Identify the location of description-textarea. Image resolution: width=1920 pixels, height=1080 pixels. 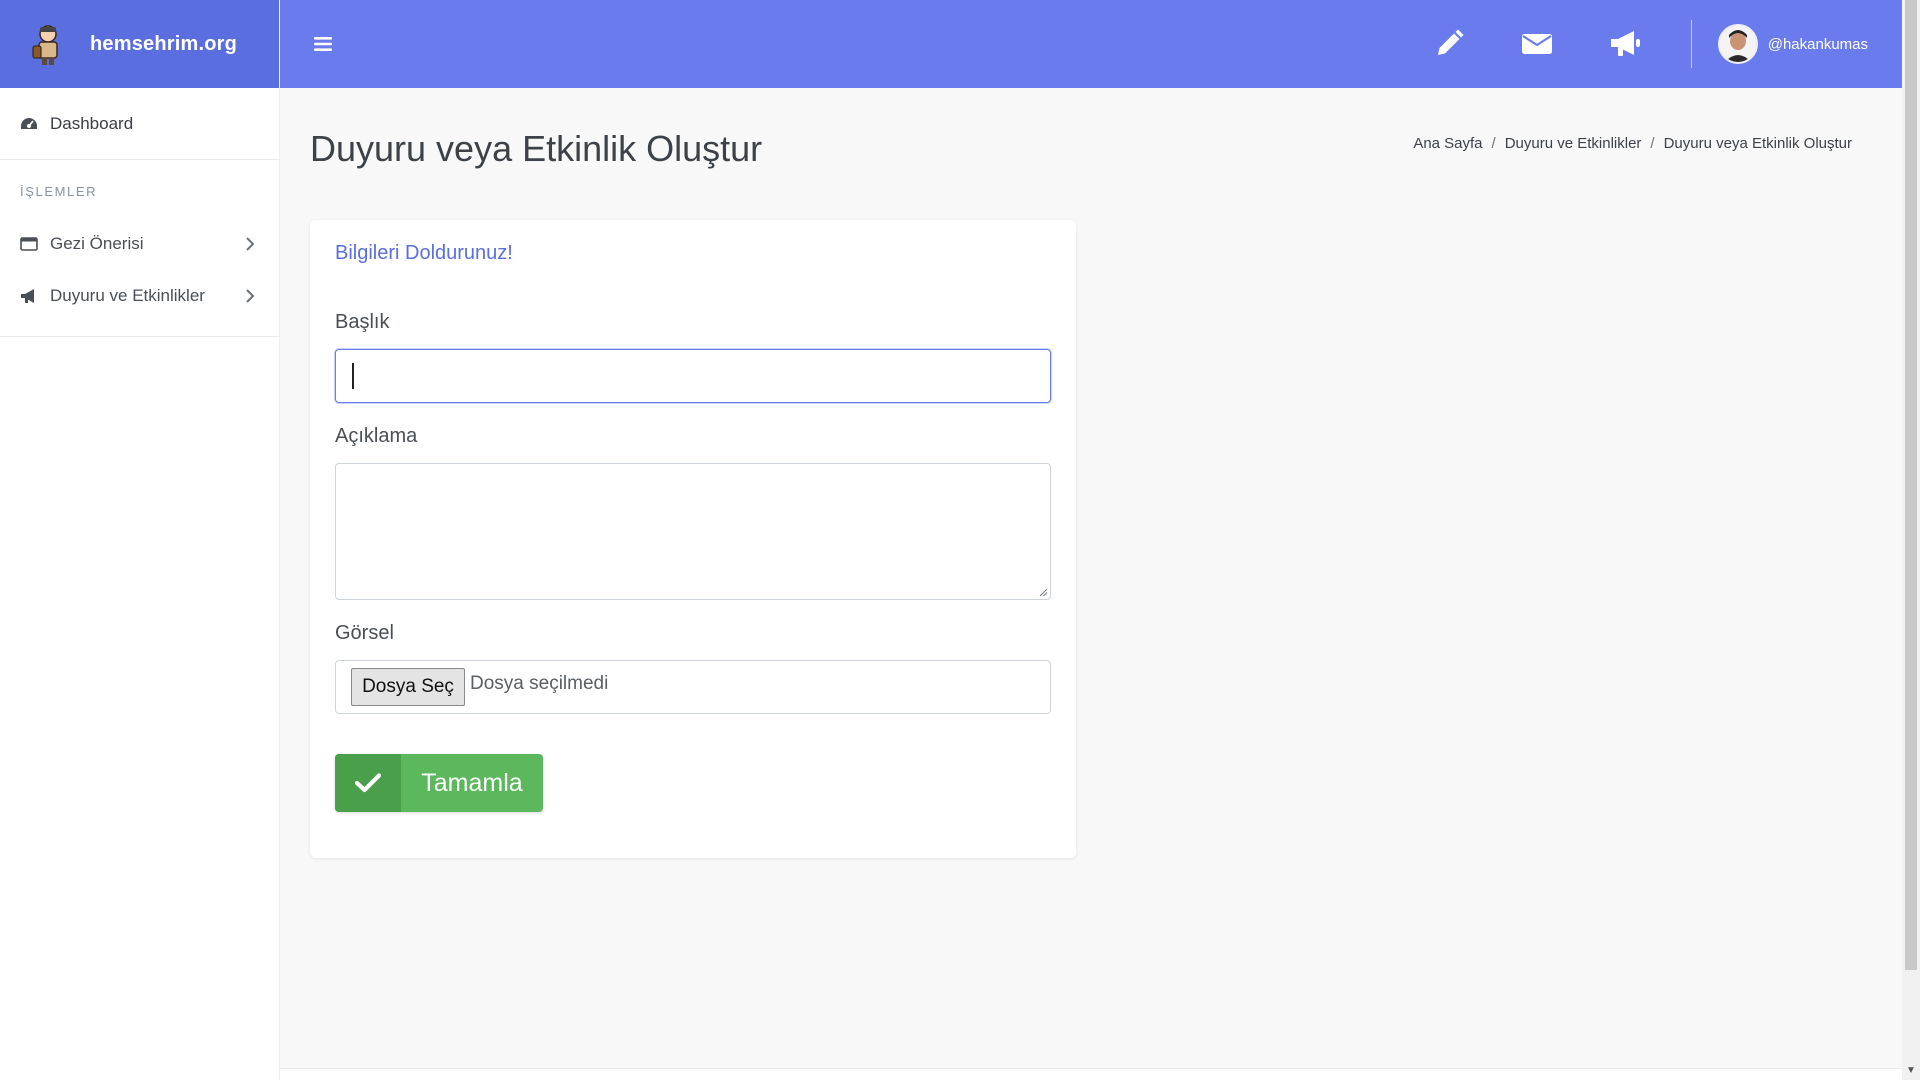
(693, 531).